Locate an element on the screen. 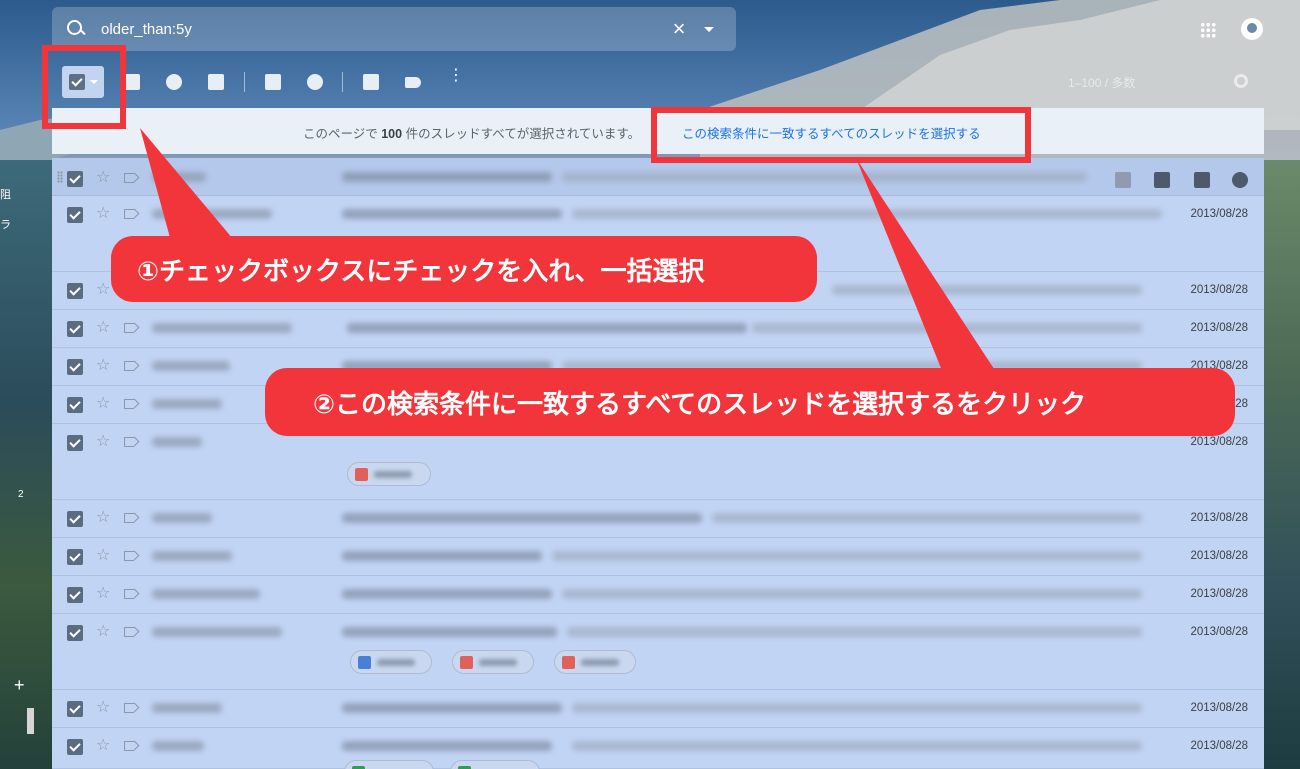 The width and height of the screenshot is (1300, 769). avatar is located at coordinates (1252, 29).